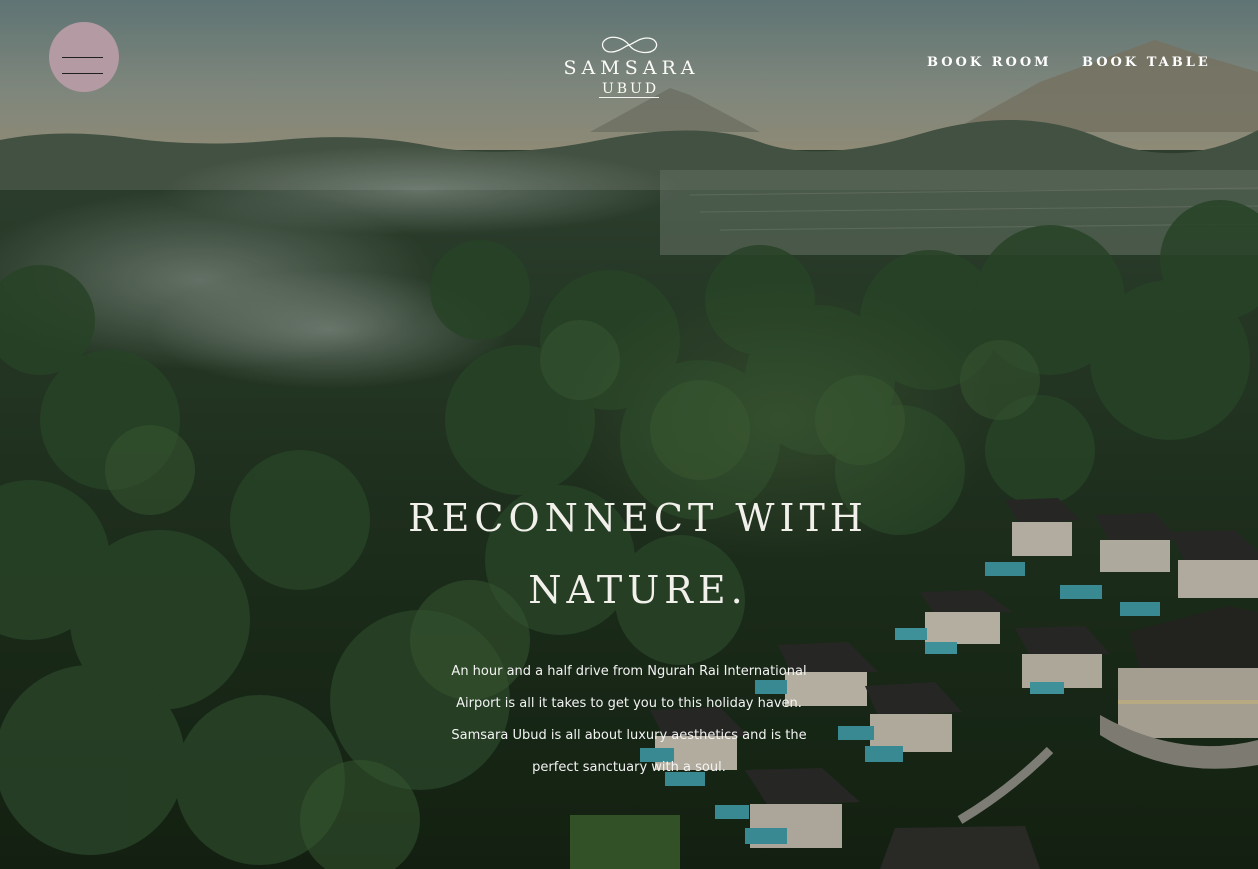 Image resolution: width=1258 pixels, height=869 pixels. Describe the element at coordinates (989, 62) in the screenshot. I see `book-room-link: BOOK ROOM` at that location.